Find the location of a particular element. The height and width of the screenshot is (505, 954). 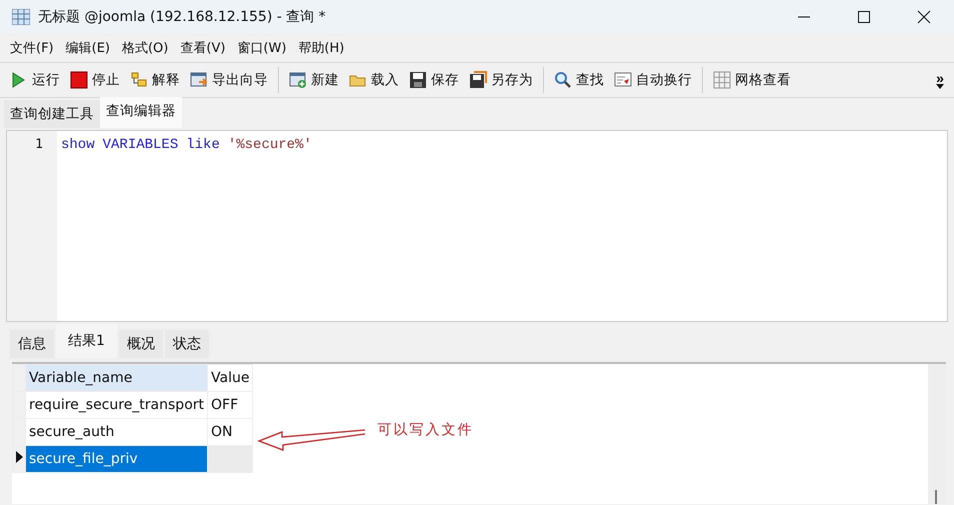

minimize-icon is located at coordinates (804, 17).